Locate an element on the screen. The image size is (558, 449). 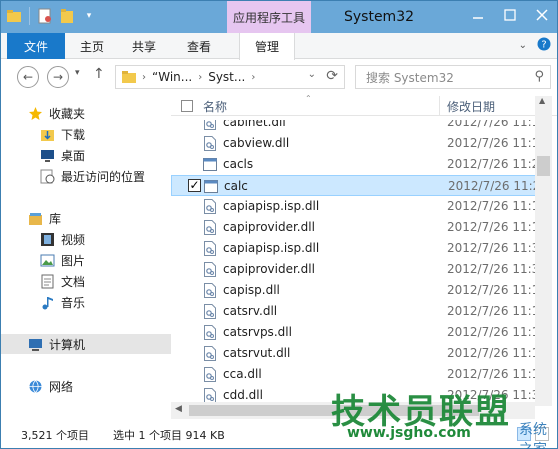
maximize-icon is located at coordinates (510, 15).